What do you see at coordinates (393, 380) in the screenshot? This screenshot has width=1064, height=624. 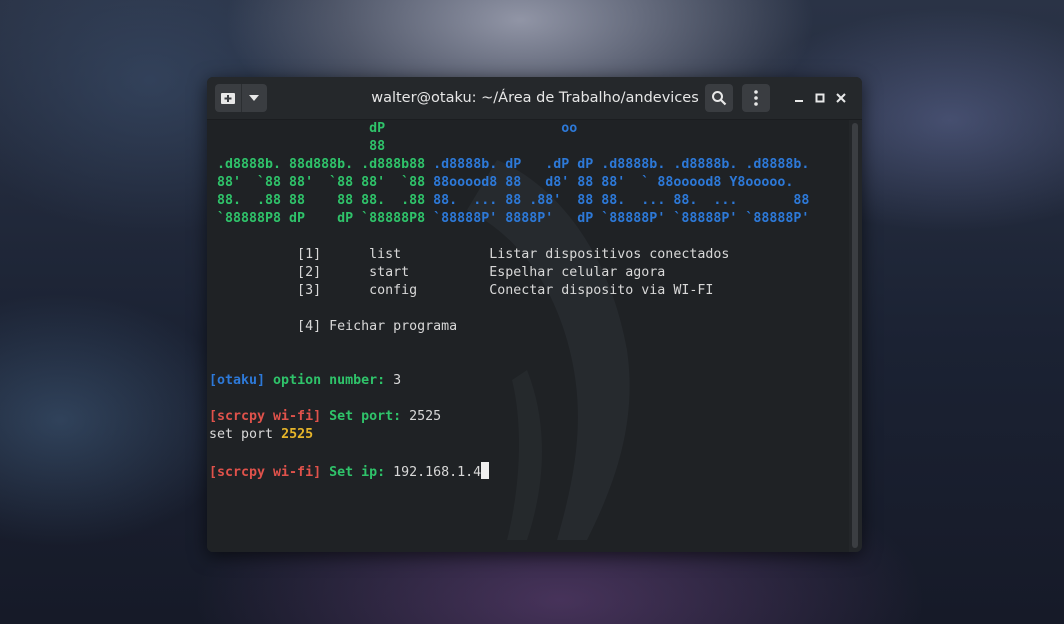 I see `prompt-value: 3` at bounding box center [393, 380].